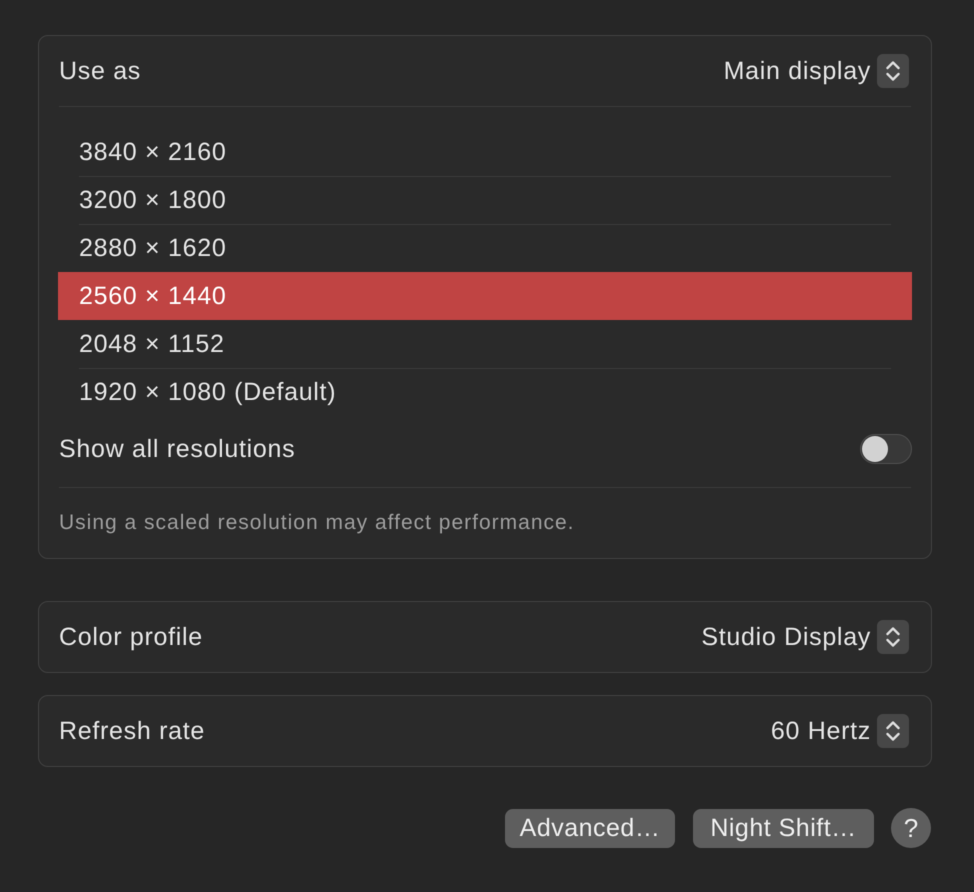 Image resolution: width=974 pixels, height=892 pixels. What do you see at coordinates (911, 828) in the screenshot?
I see `help-button: ?` at bounding box center [911, 828].